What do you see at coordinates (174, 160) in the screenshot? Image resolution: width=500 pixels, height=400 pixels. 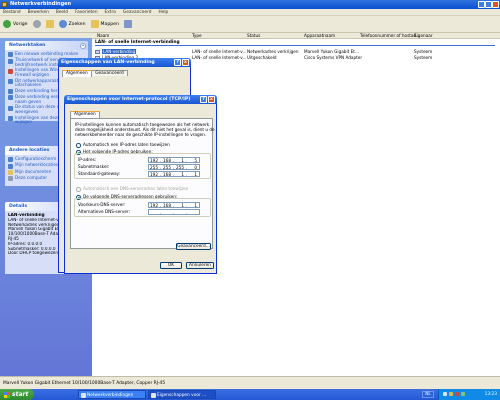 I see `ip-address-field: 192. 168. 1. 5` at bounding box center [174, 160].